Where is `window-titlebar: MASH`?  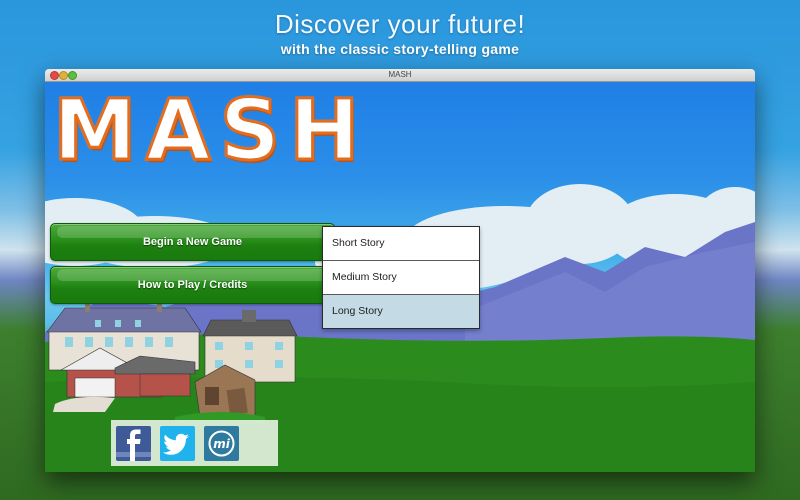 window-titlebar: MASH is located at coordinates (400, 75).